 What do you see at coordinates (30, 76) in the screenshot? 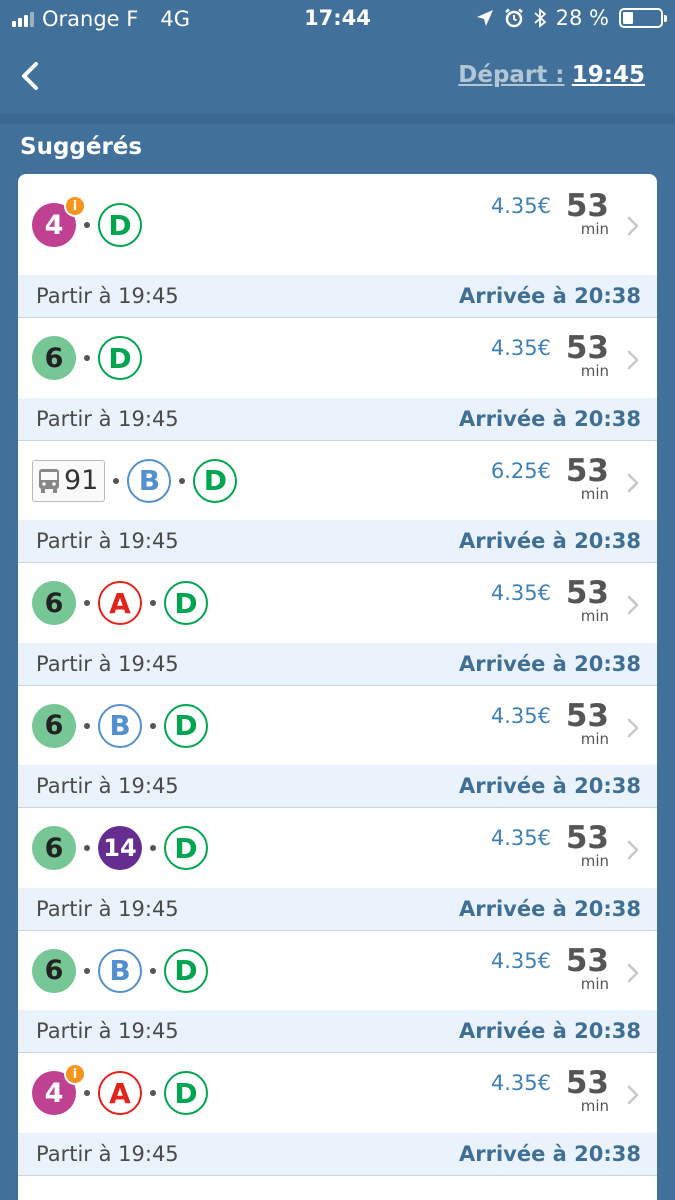
I see `back-chevron-icon` at bounding box center [30, 76].